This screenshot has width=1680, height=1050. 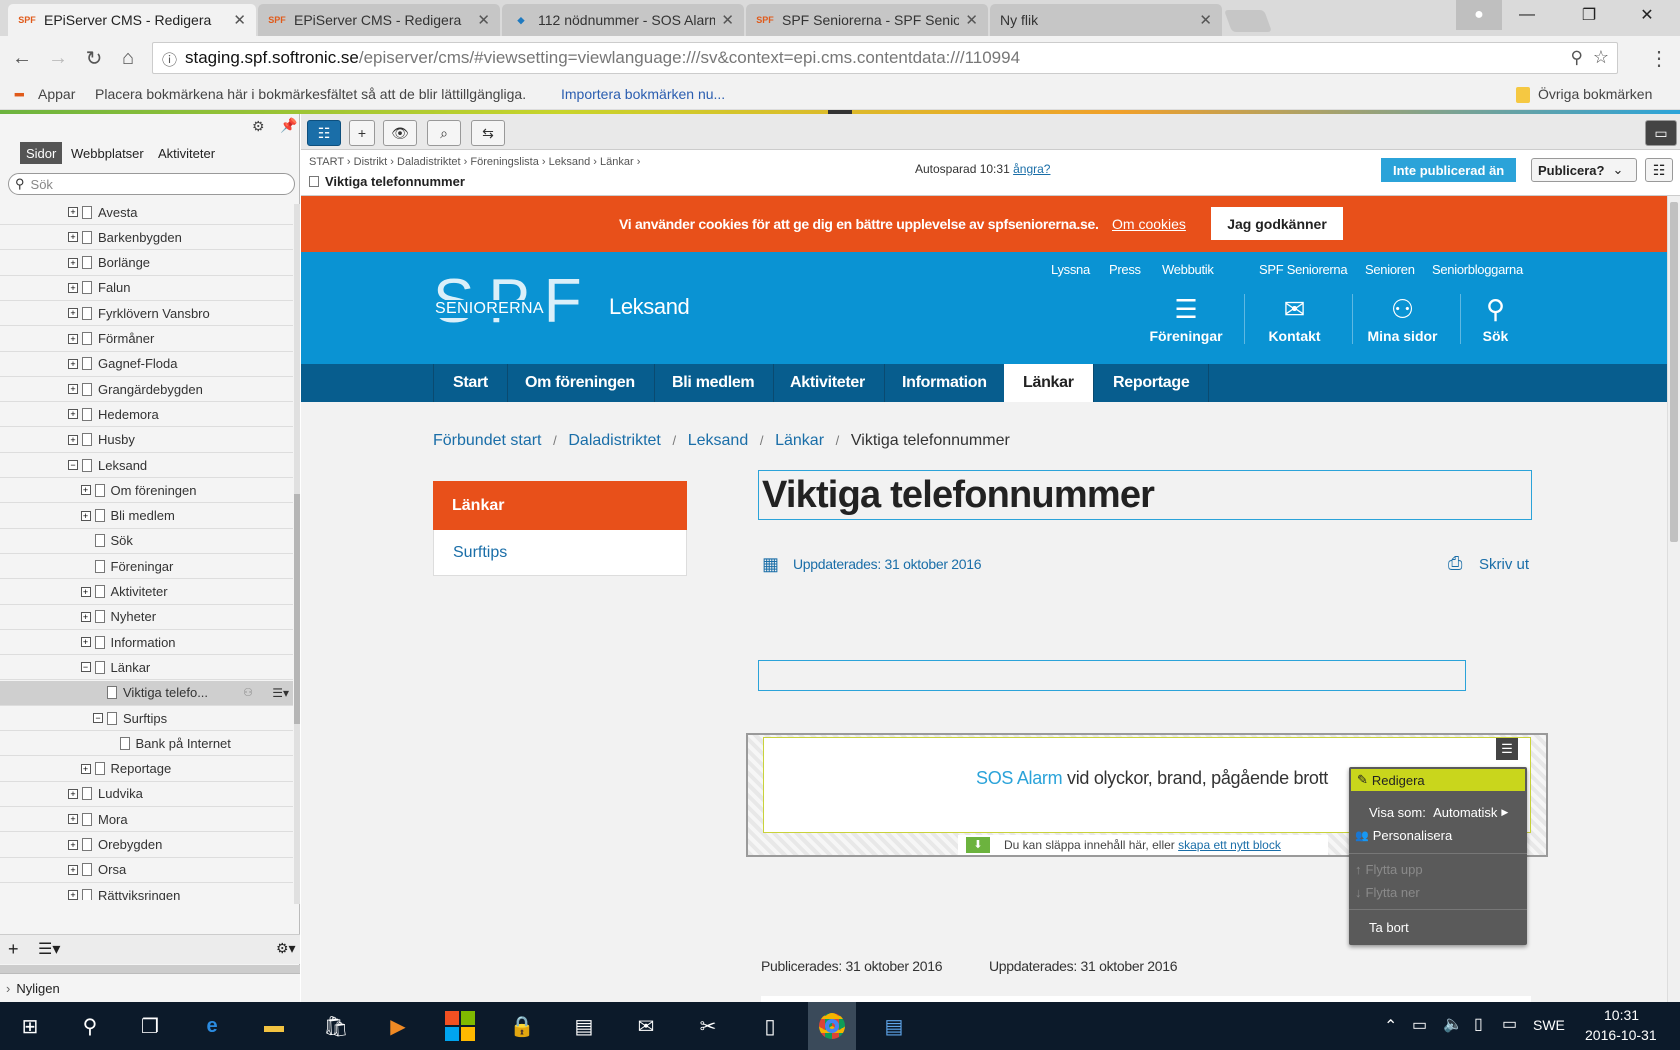 I want to click on tree-item: + Rättviksringen, so click(x=146, y=891).